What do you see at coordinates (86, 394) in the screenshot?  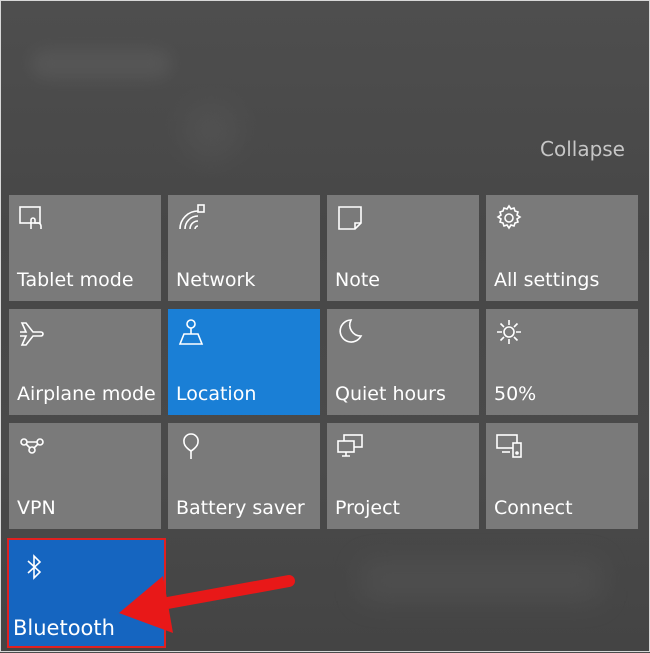 I see `tile-label: Airplane mode` at bounding box center [86, 394].